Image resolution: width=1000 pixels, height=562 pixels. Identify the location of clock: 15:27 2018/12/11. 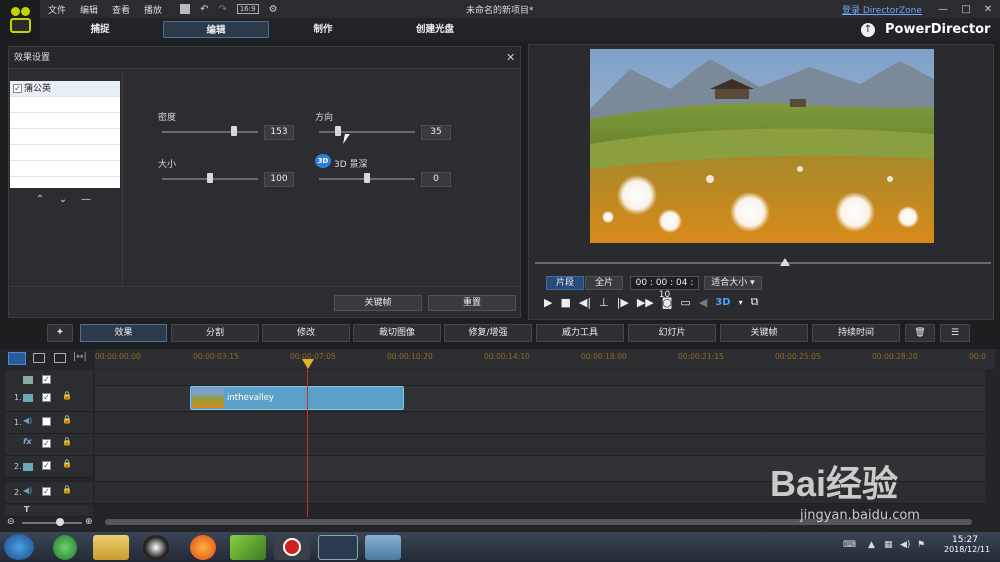
(967, 544).